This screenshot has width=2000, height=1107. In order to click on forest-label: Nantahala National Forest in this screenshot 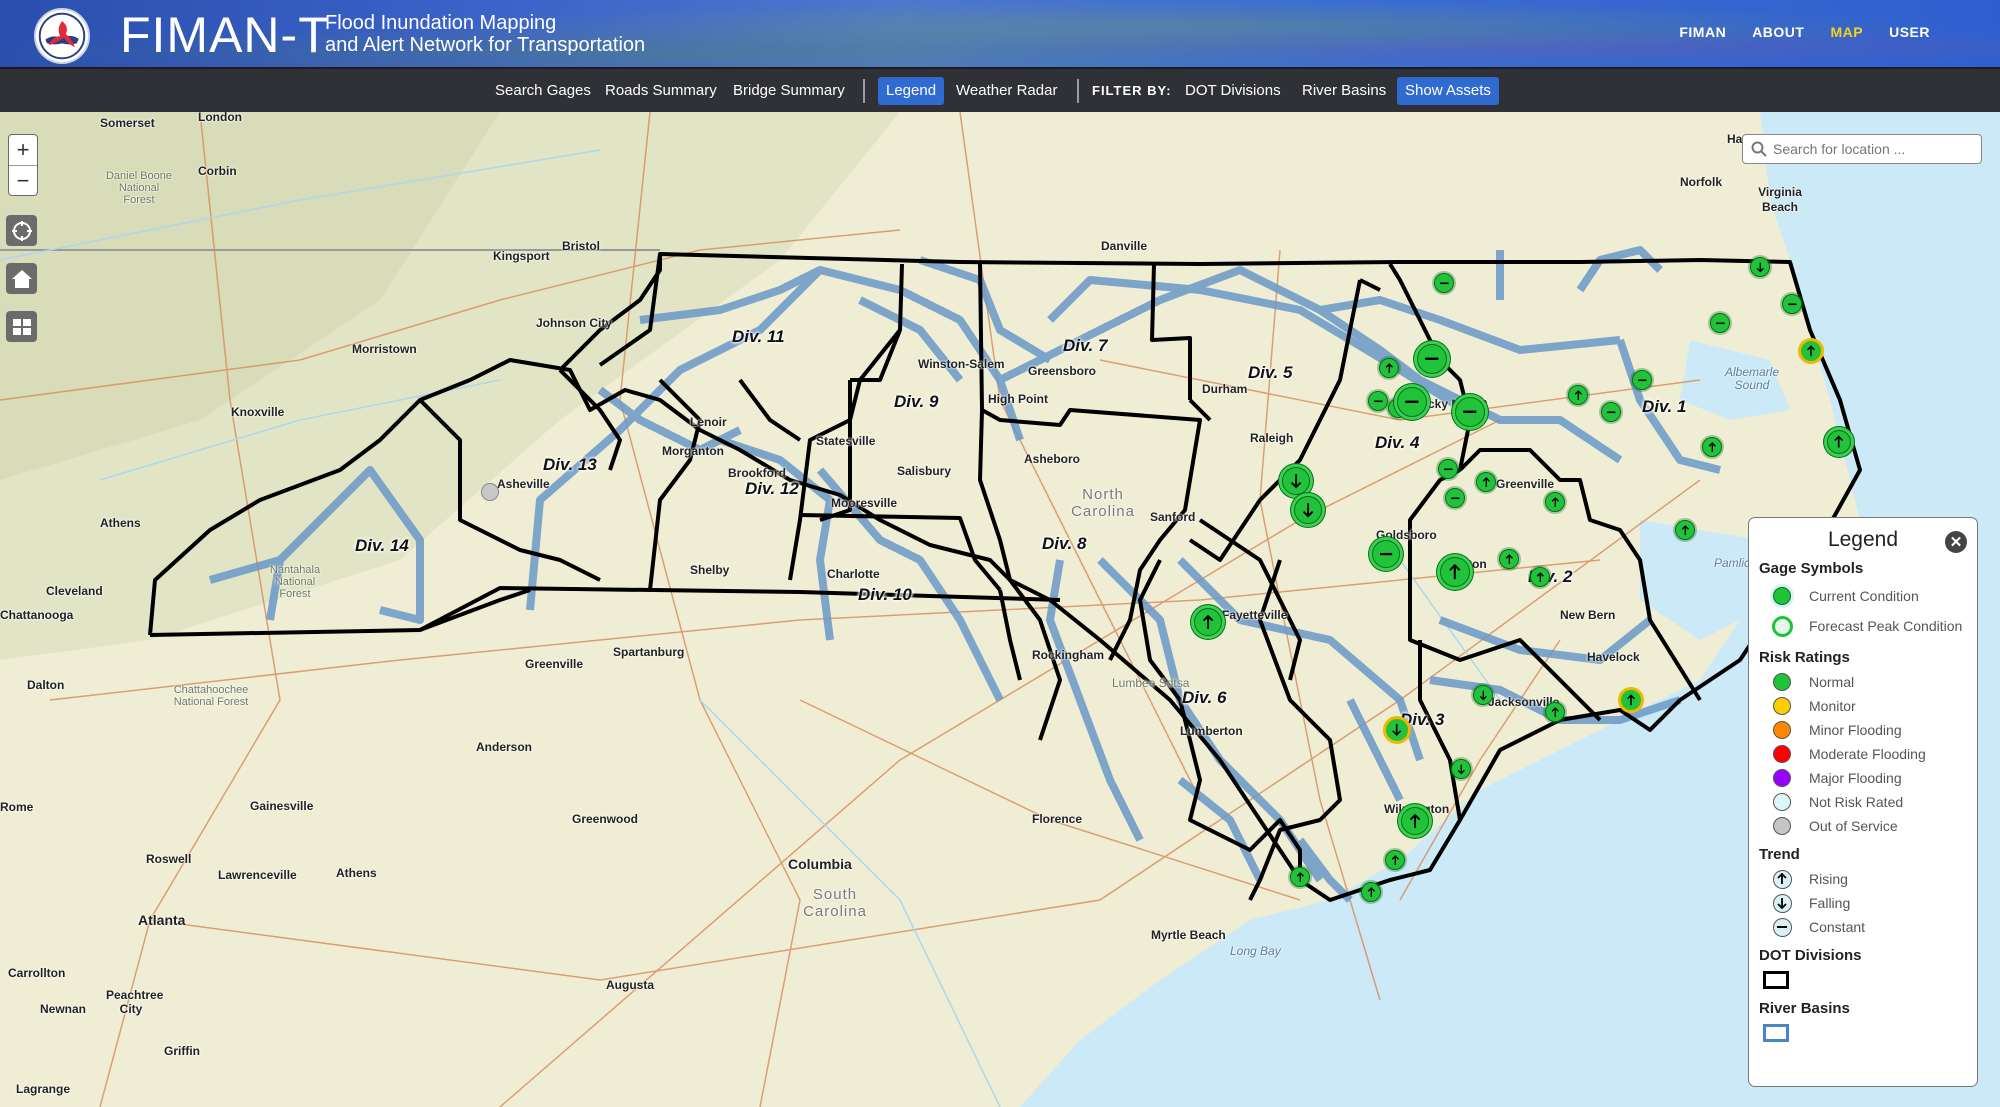, I will do `click(295, 582)`.